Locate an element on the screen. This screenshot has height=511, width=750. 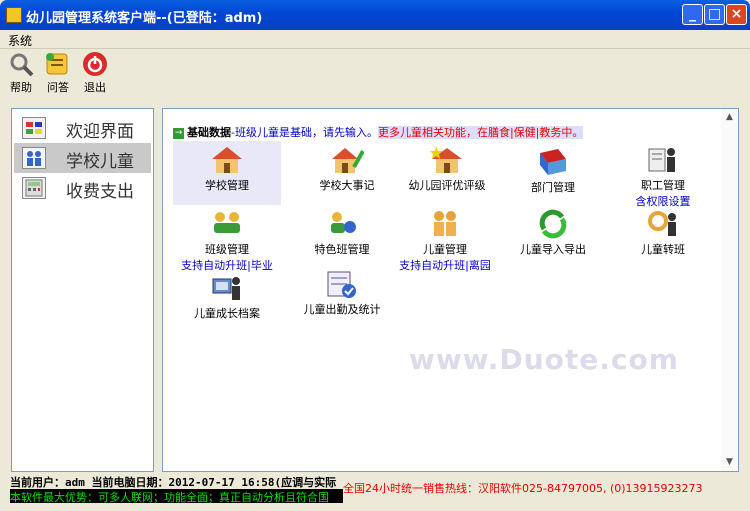
headline: → 基础数据-班级儿童是基础，请先输入。更多儿童相关功能，在膳食|保健|教务中。 is located at coordinates (378, 132).